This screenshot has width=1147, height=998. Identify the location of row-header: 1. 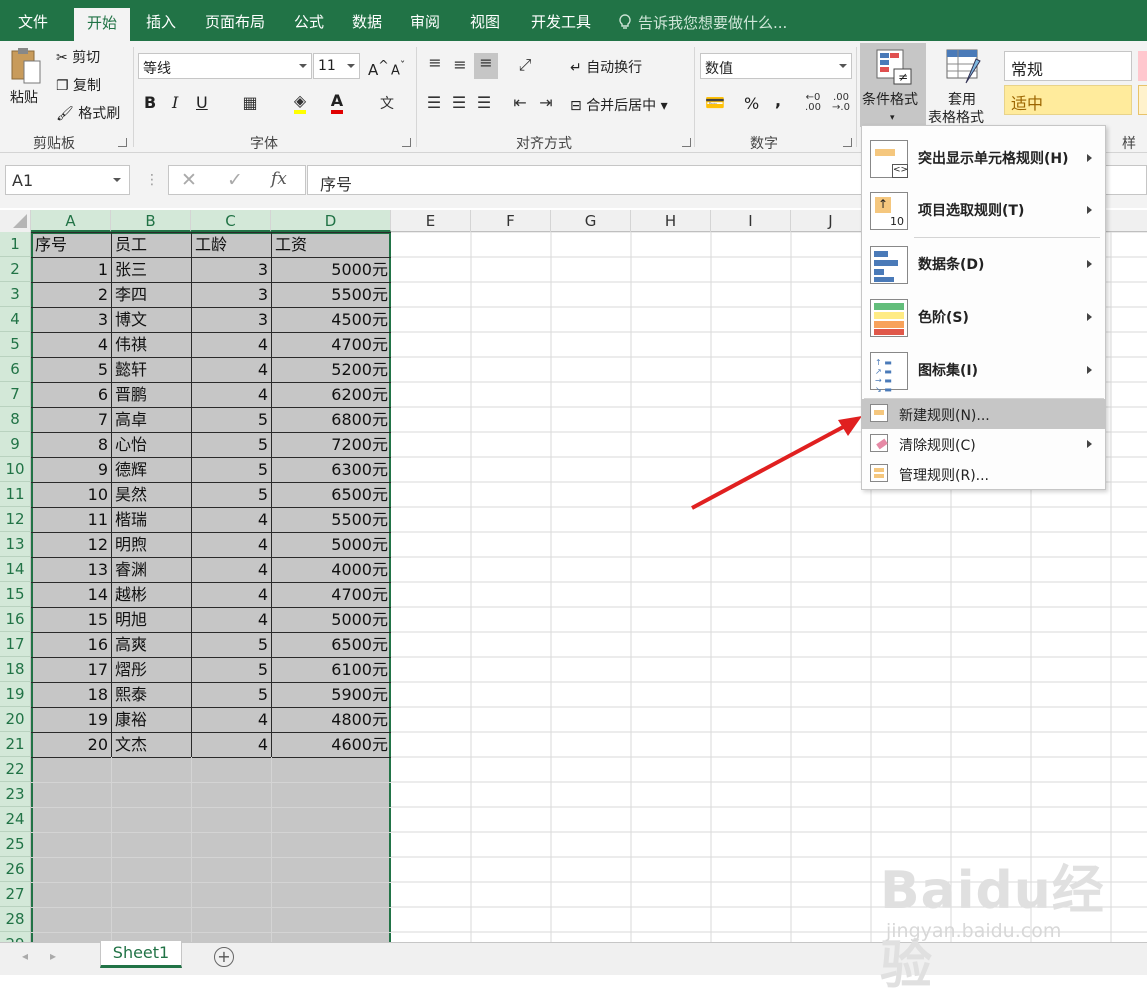
(15, 244).